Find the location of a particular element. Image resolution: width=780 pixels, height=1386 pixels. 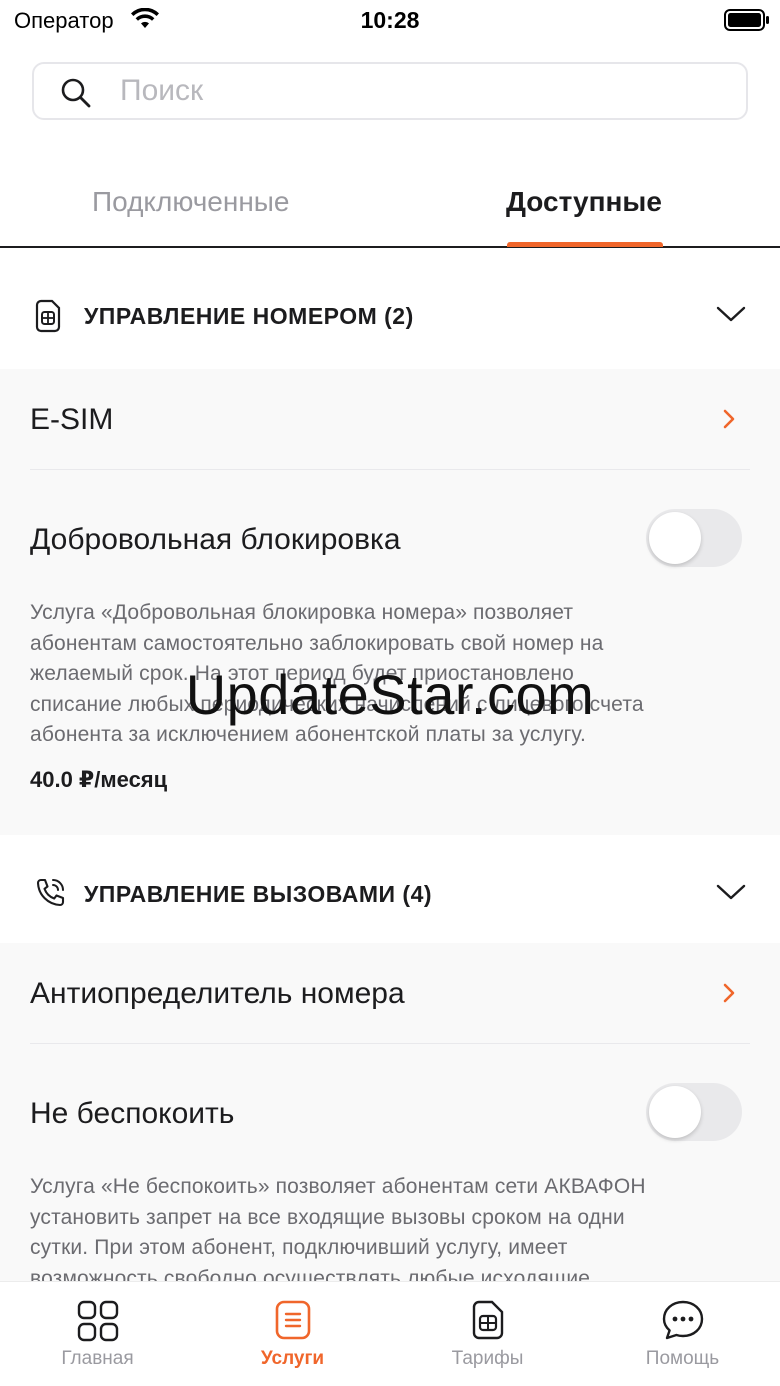

search-bar is located at coordinates (390, 91).